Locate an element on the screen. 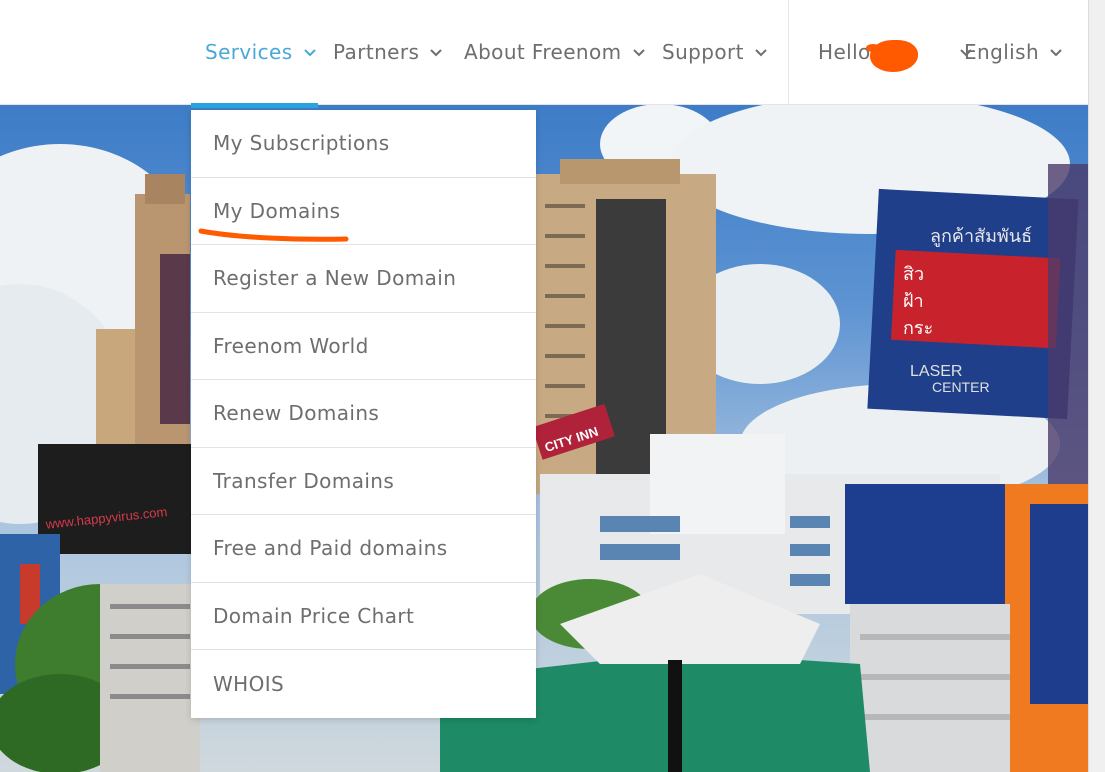  redaction-mark is located at coordinates (894, 56).